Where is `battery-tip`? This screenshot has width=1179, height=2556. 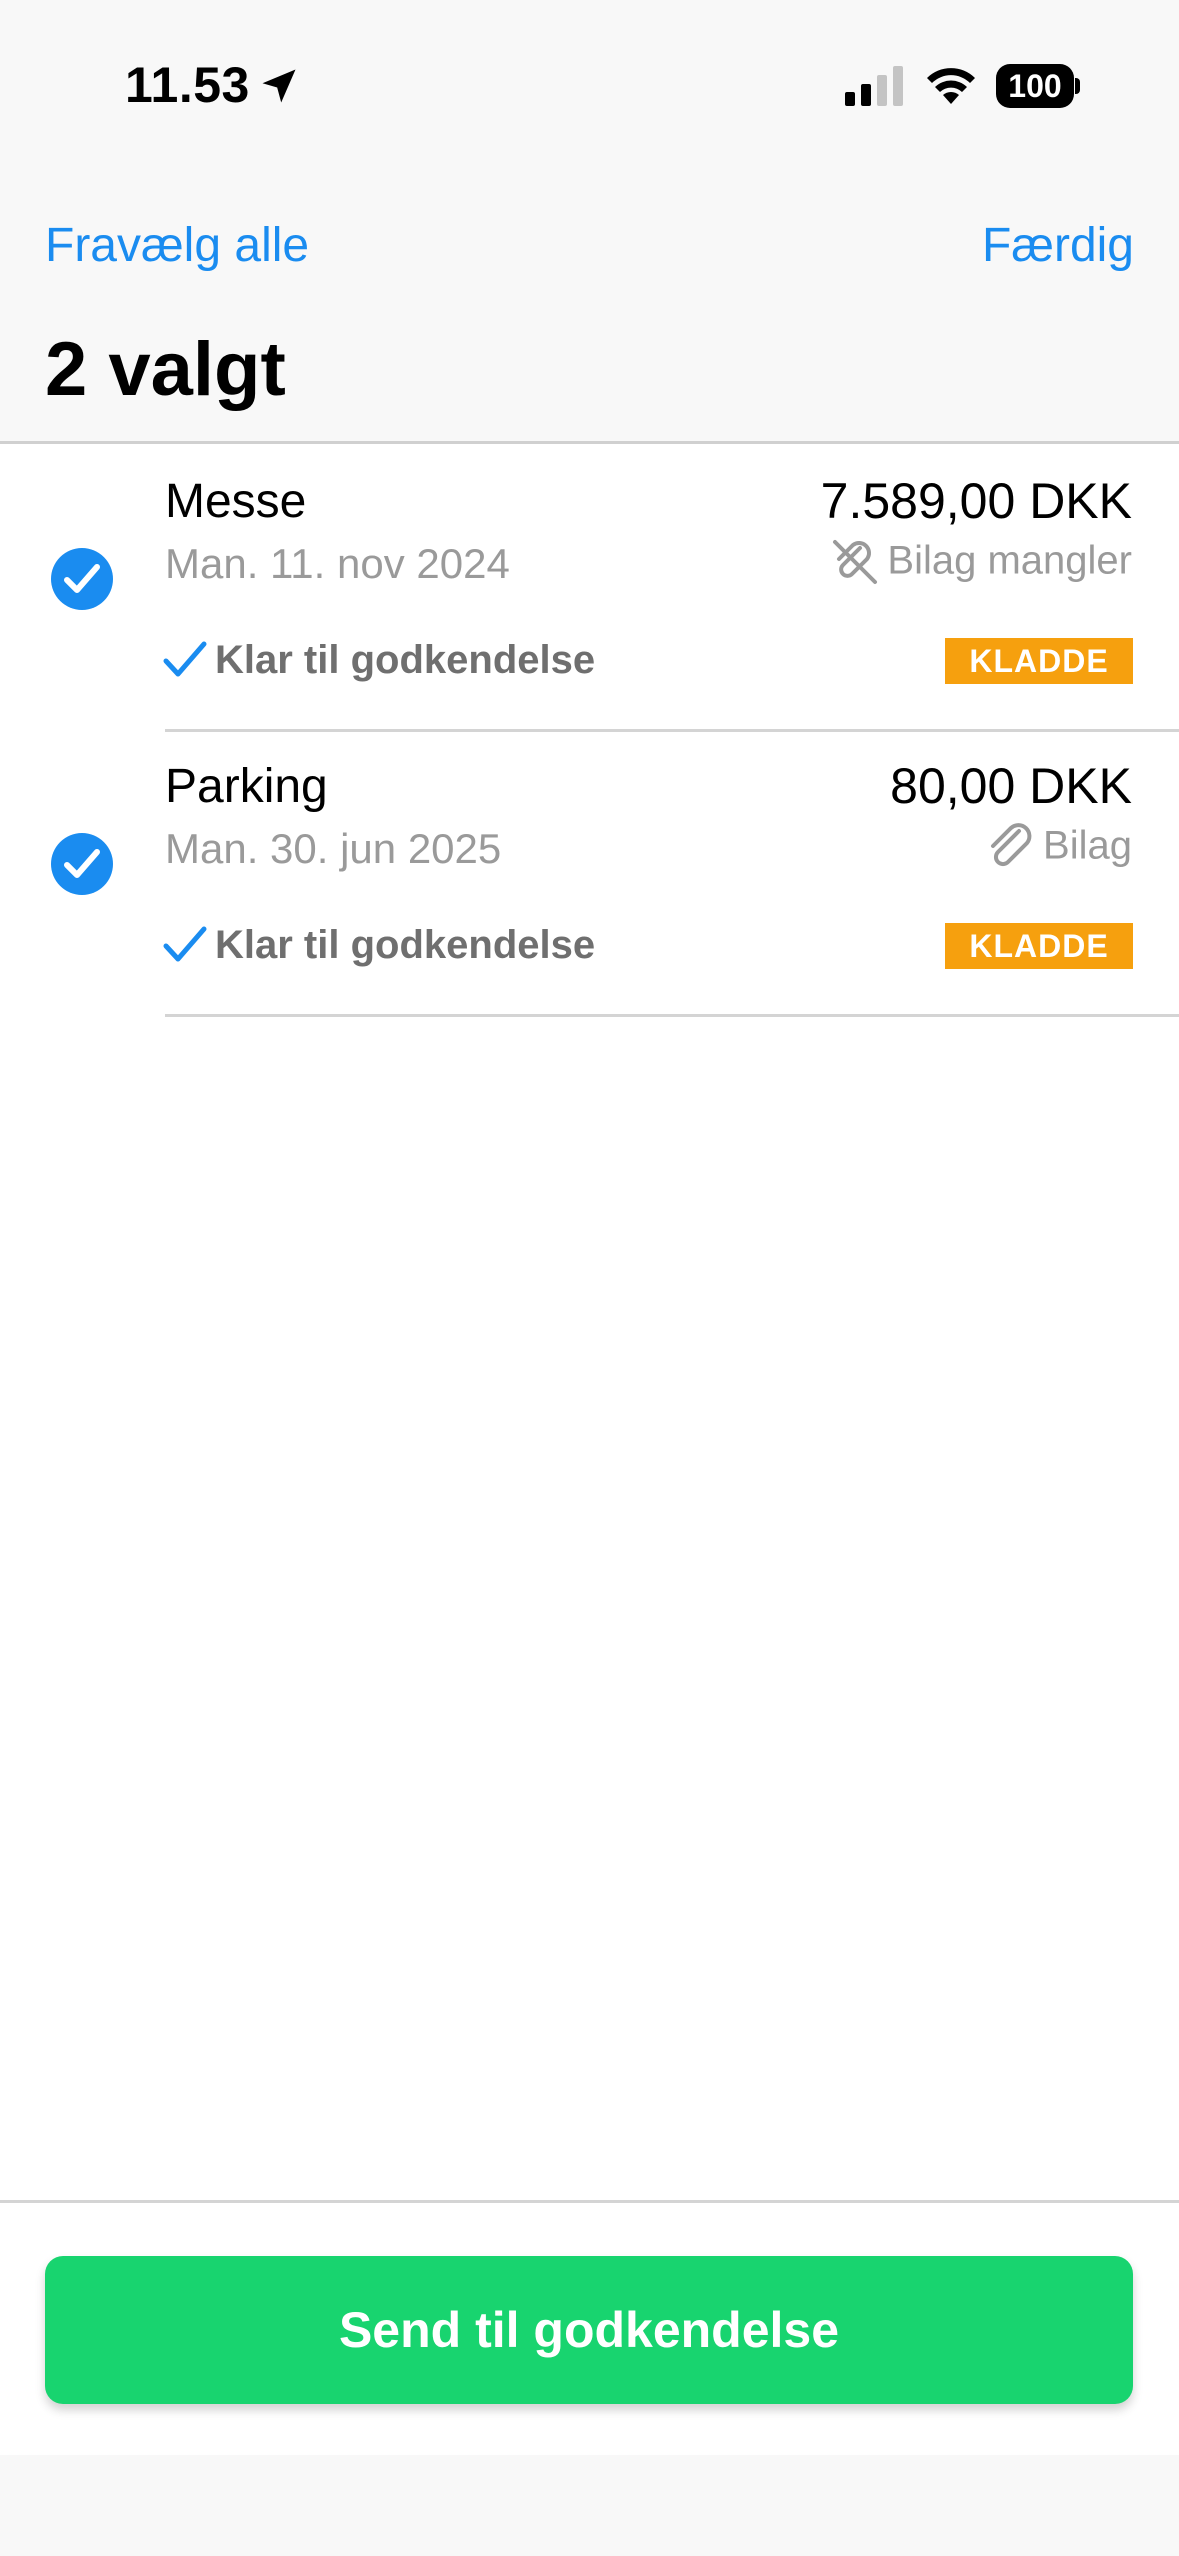
battery-tip is located at coordinates (1077, 86).